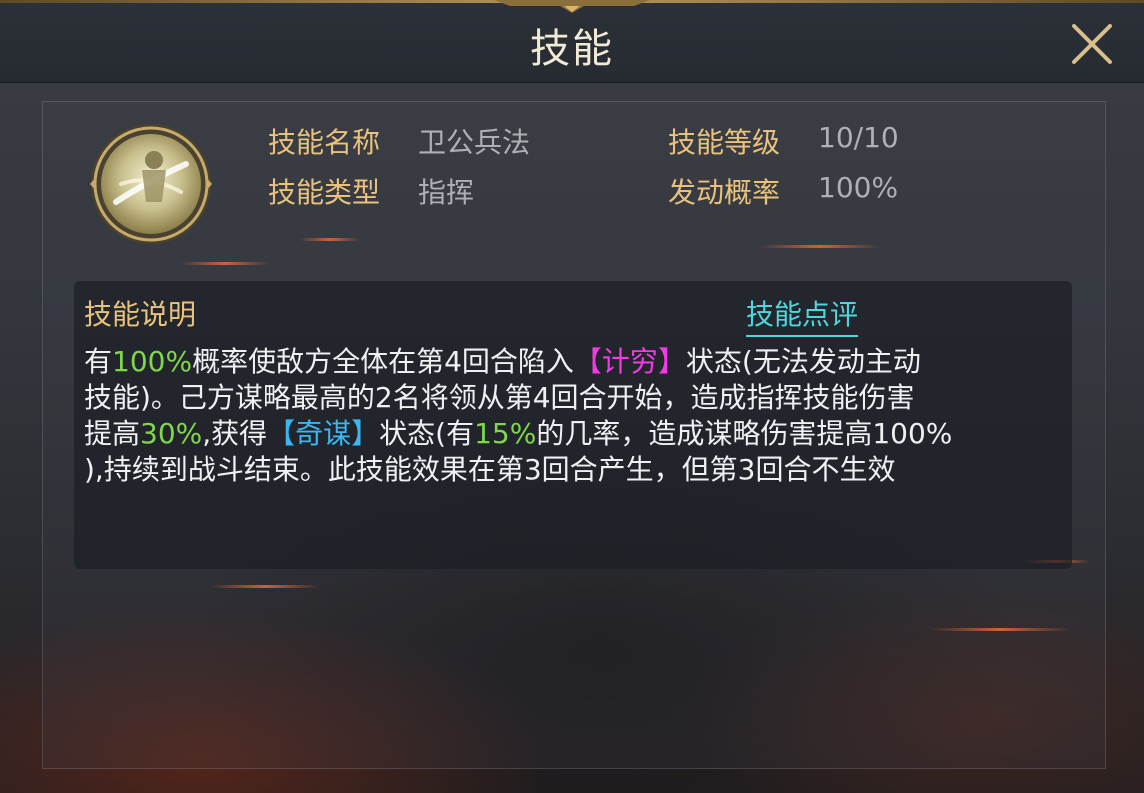  What do you see at coordinates (98, 361) in the screenshot?
I see `description-text: 有` at bounding box center [98, 361].